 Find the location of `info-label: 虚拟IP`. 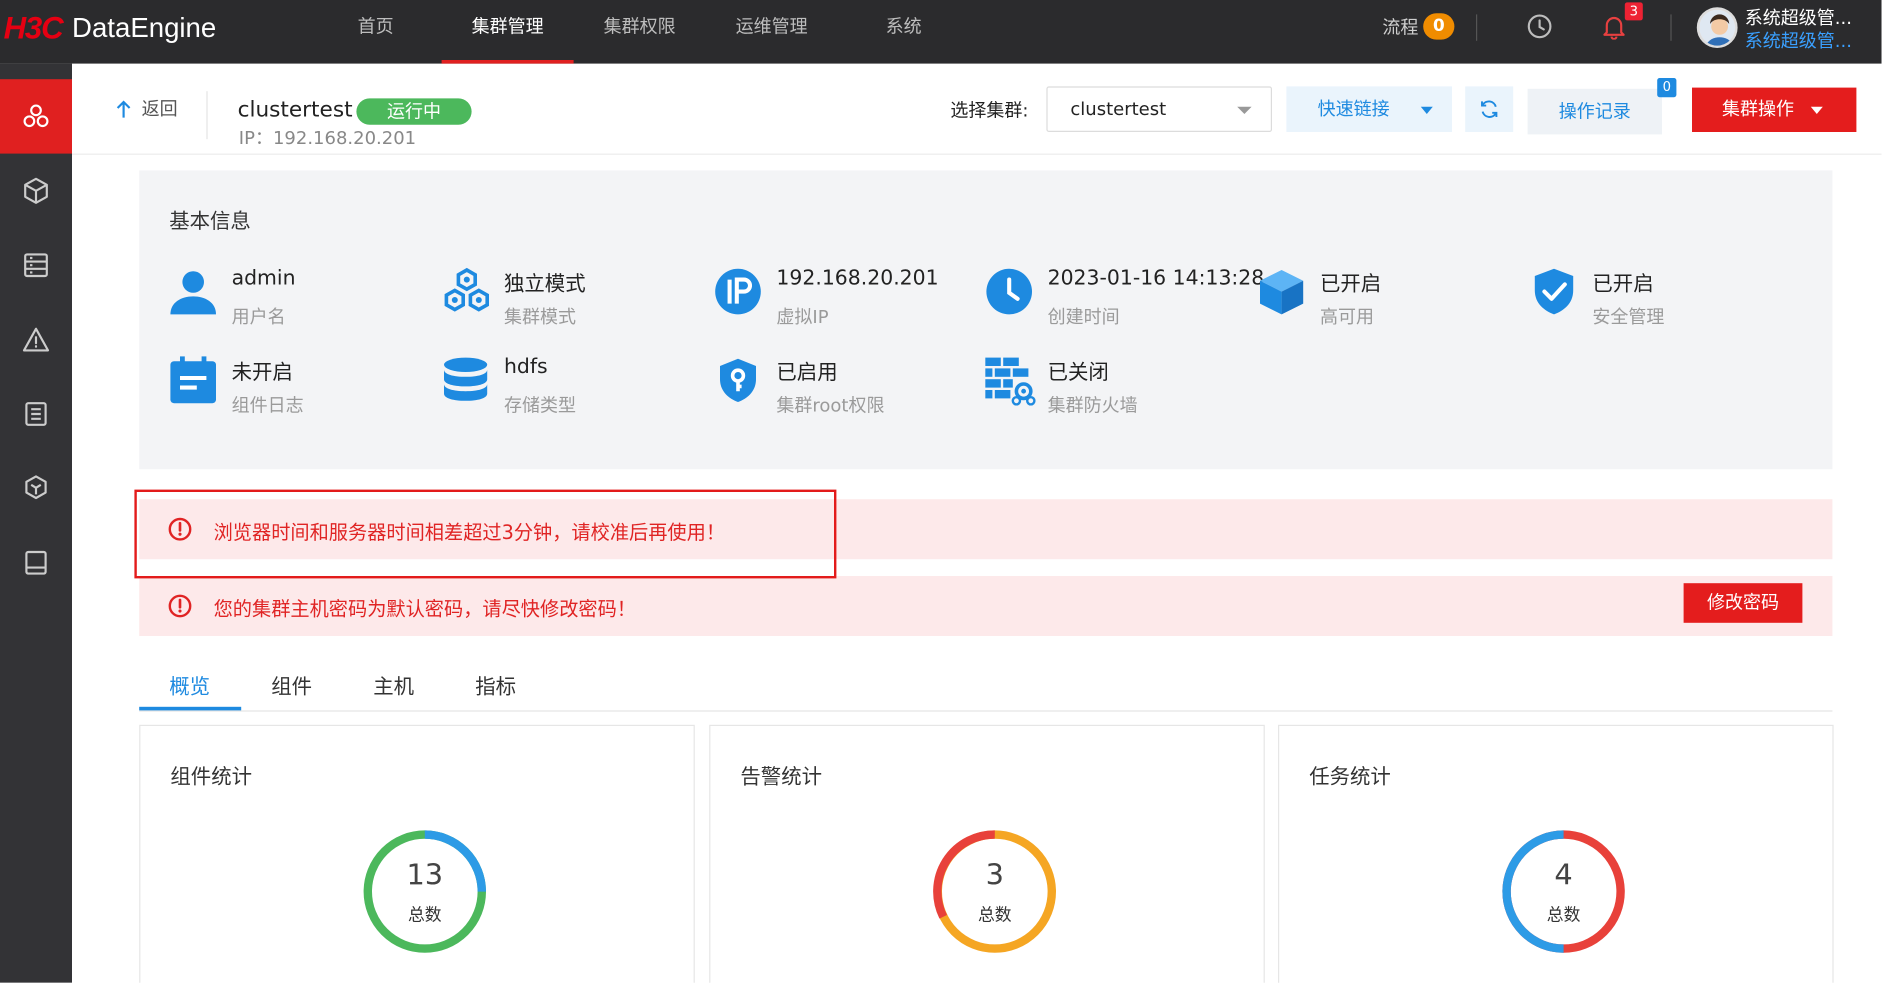

info-label: 虚拟IP is located at coordinates (802, 317).